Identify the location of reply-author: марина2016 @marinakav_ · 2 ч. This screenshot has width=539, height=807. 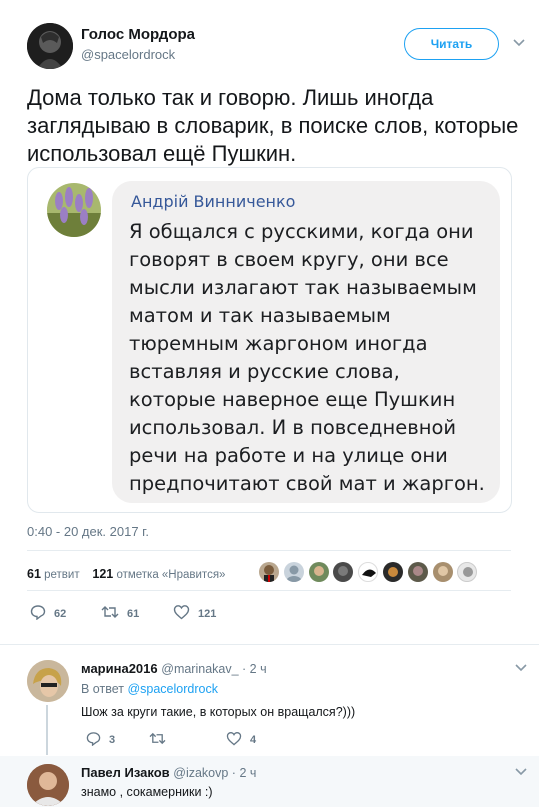
(174, 668).